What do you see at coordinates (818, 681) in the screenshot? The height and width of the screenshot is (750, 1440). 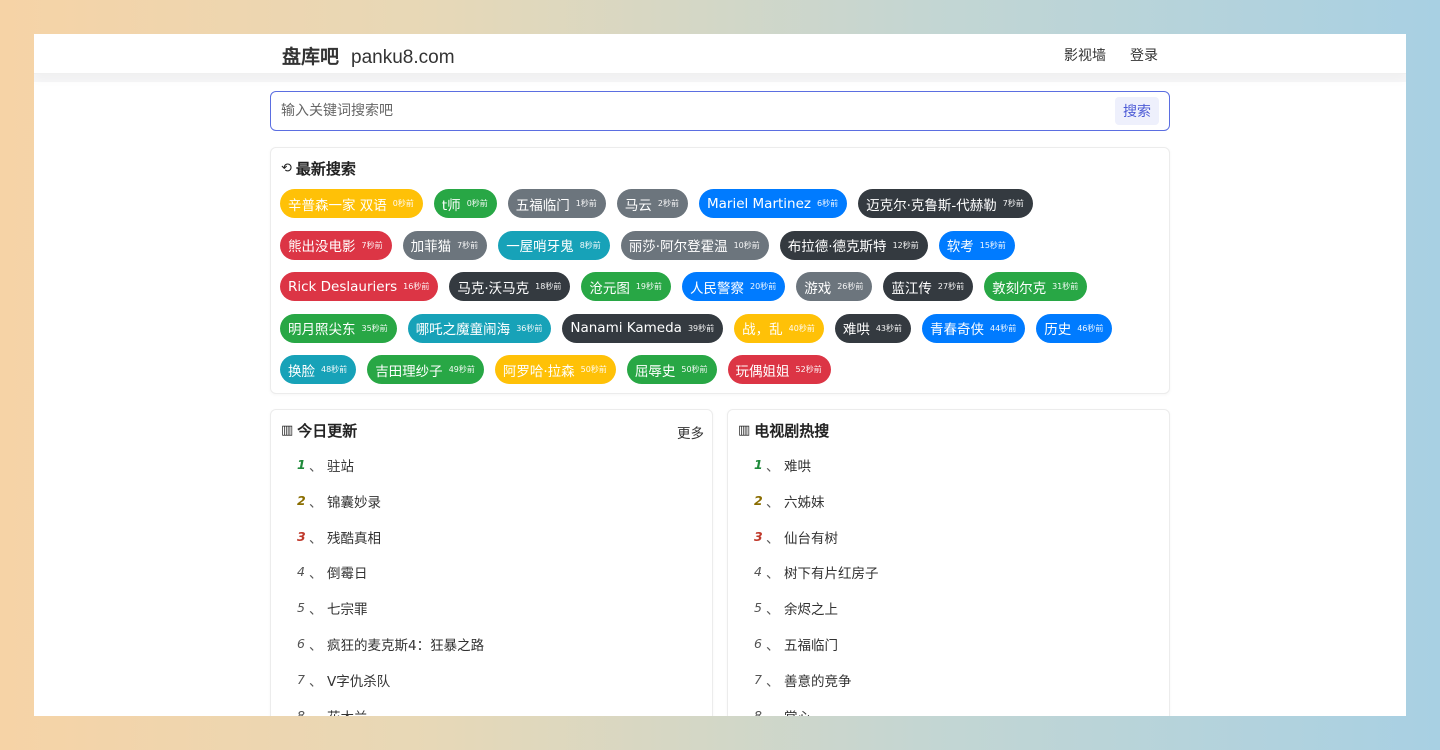 I see `item-title: 善意的竞争` at bounding box center [818, 681].